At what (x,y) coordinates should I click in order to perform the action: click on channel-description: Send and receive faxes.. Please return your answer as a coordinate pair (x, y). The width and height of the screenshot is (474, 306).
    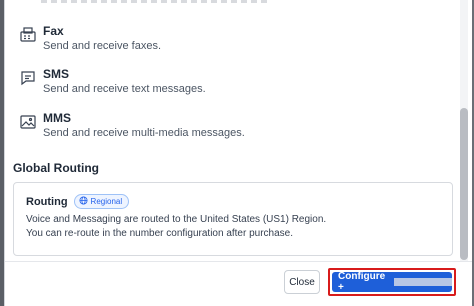
    Looking at the image, I should click on (102, 46).